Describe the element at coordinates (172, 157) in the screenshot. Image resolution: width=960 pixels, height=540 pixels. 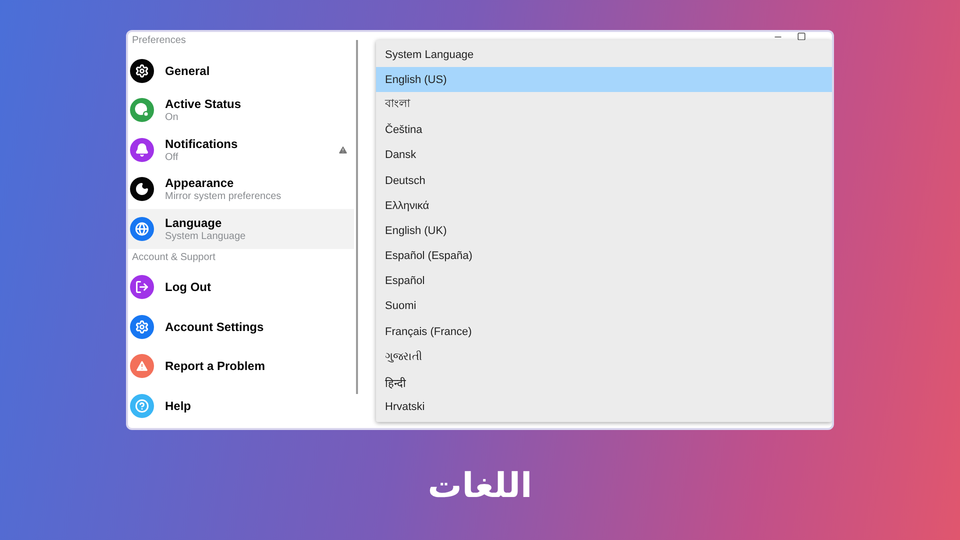
I see `item-subtitle: Off` at that location.